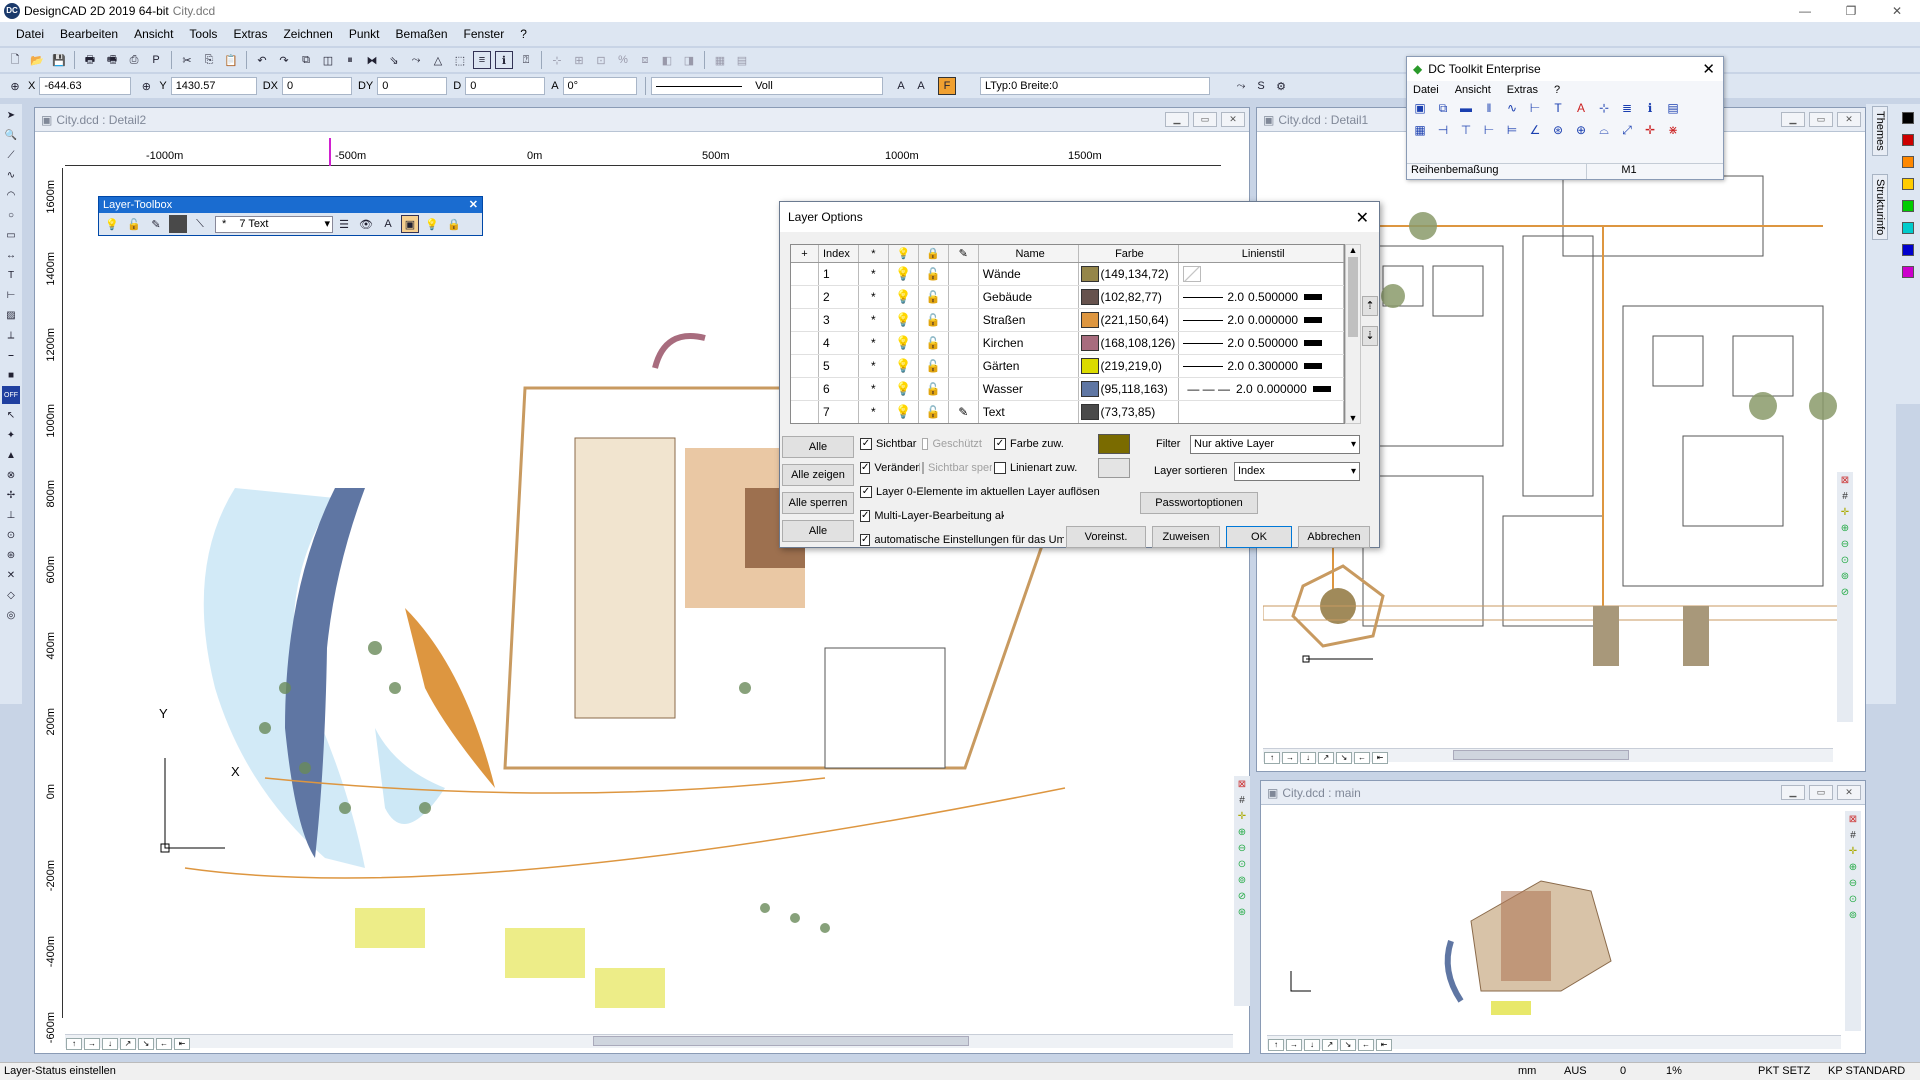  What do you see at coordinates (178, 224) in the screenshot?
I see `layer-color-swatch` at bounding box center [178, 224].